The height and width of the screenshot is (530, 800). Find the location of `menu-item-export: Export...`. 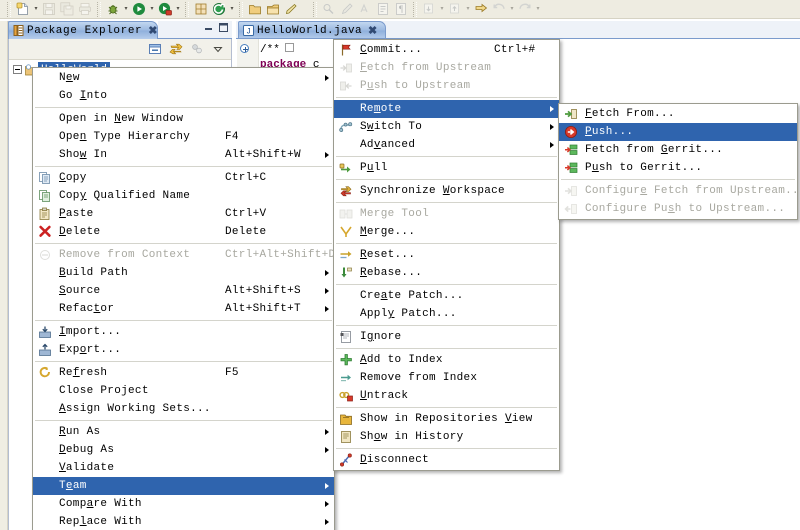

menu-item-export: Export... is located at coordinates (183, 350).